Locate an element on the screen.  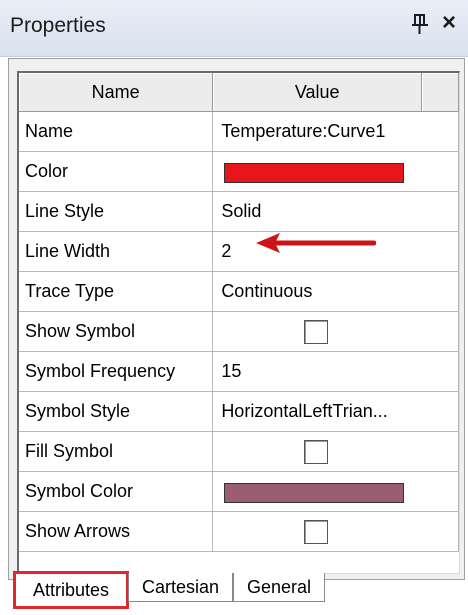
tab-cartesian: Cartesian is located at coordinates (180, 587).